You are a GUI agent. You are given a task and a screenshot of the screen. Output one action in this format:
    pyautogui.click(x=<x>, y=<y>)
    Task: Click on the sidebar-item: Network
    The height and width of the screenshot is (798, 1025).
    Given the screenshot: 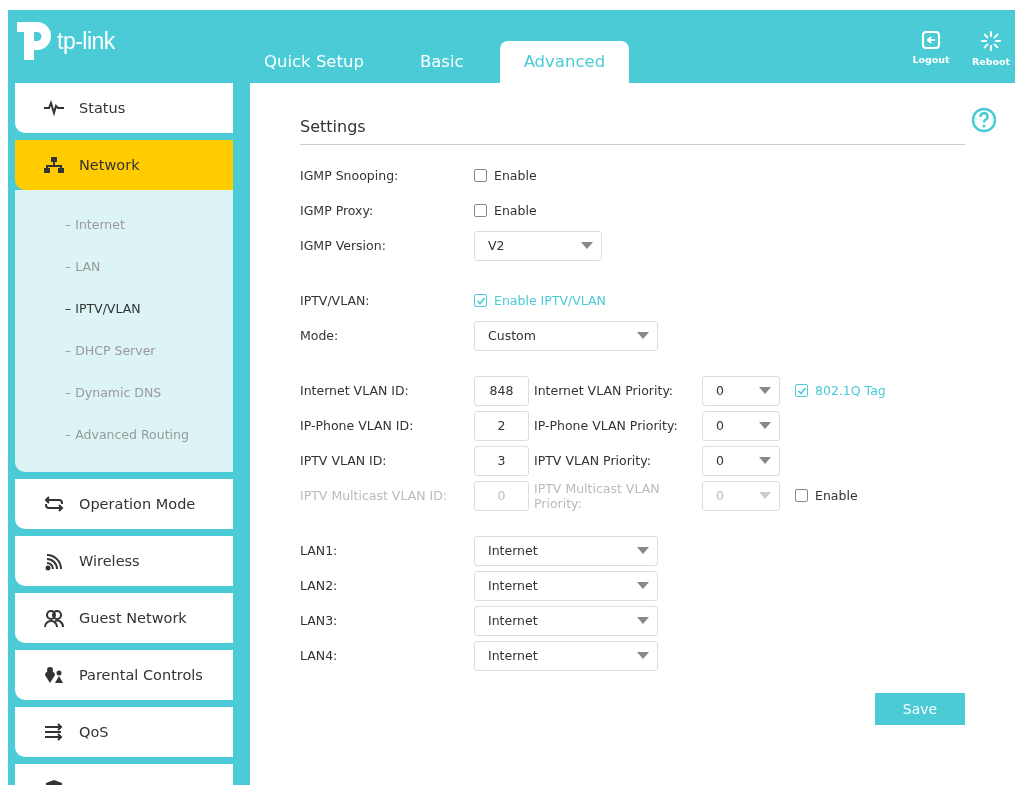 What is the action you would take?
    pyautogui.click(x=124, y=165)
    